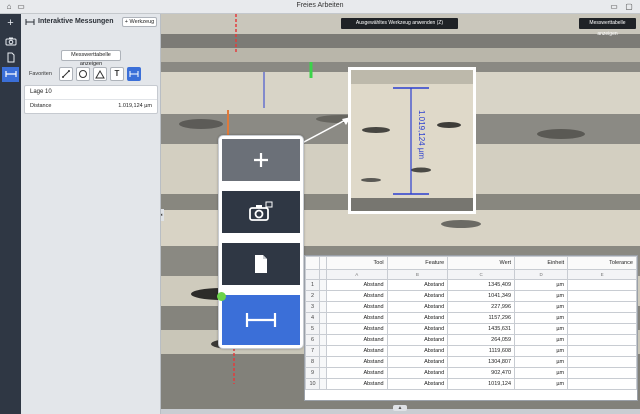  Describe the element at coordinates (312, 340) in the screenshot. I see `row-number: 6` at that location.